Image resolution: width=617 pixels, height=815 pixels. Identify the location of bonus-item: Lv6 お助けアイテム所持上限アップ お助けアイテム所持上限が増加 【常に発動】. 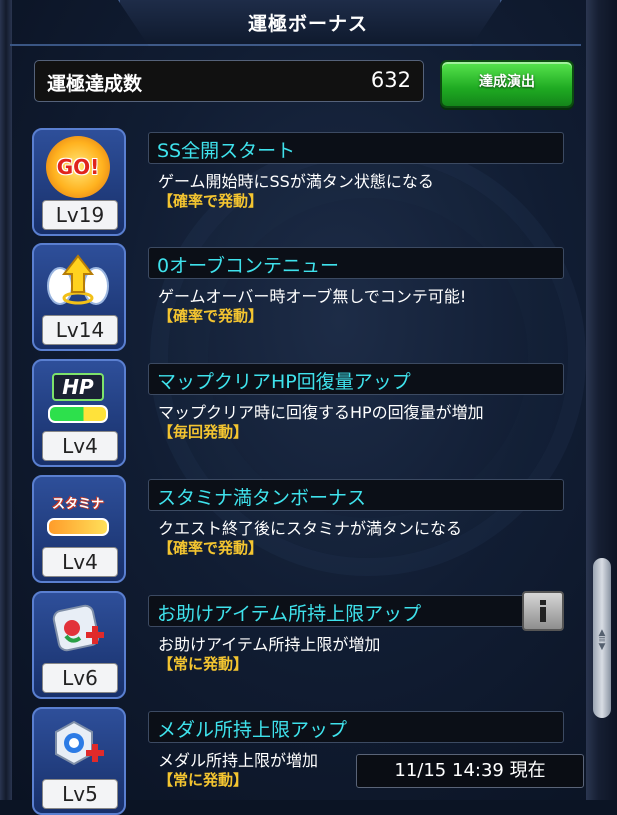
(302, 645).